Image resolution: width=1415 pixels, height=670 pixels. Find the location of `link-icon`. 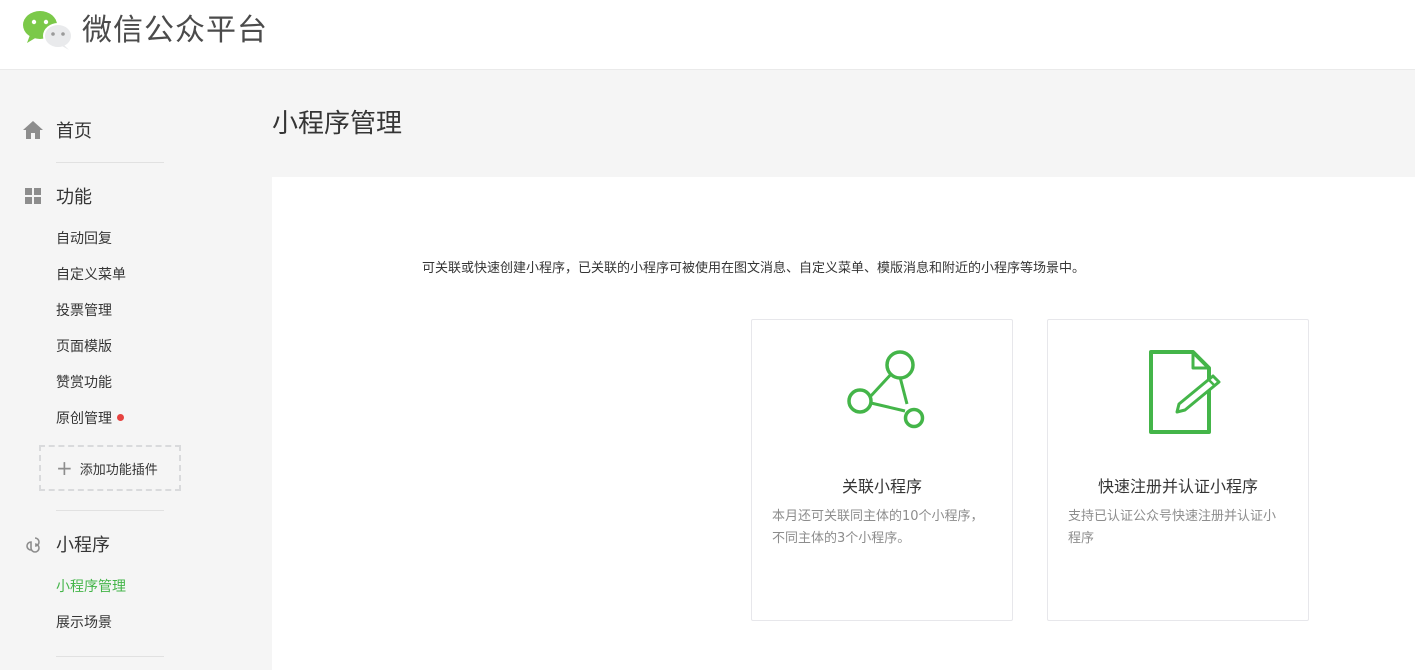

link-icon is located at coordinates (33, 544).